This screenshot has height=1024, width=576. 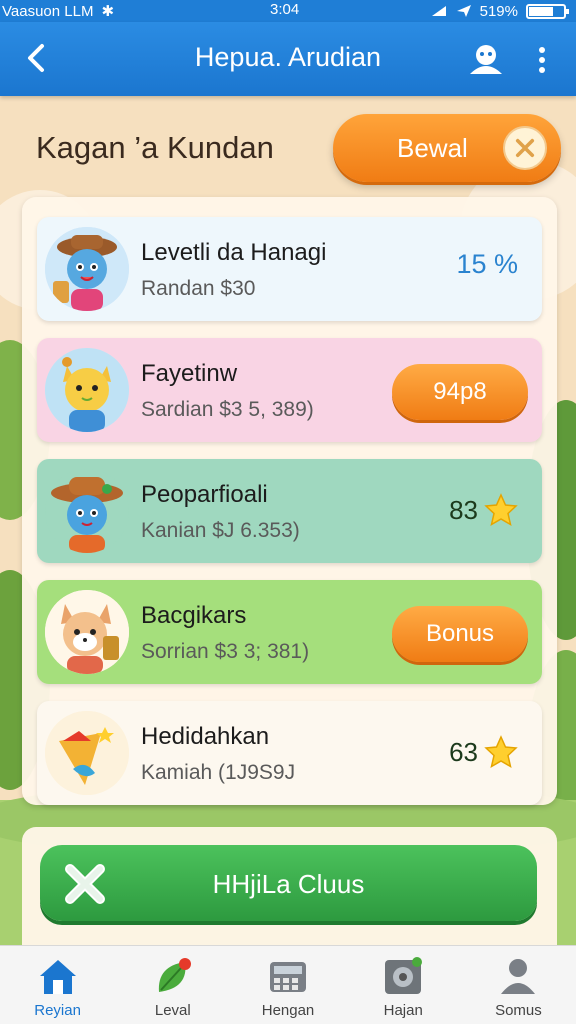 I want to click on item-name: Levetli da Hanagi, so click(x=234, y=252).